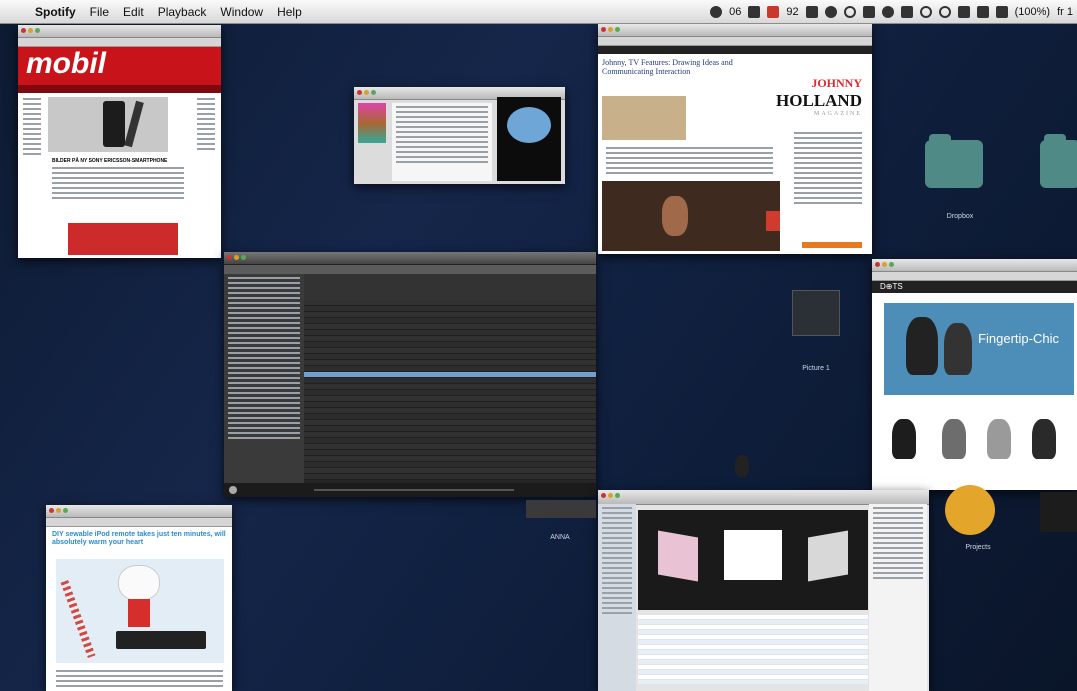  Describe the element at coordinates (691, 216) in the screenshot. I see `jh-video` at that location.